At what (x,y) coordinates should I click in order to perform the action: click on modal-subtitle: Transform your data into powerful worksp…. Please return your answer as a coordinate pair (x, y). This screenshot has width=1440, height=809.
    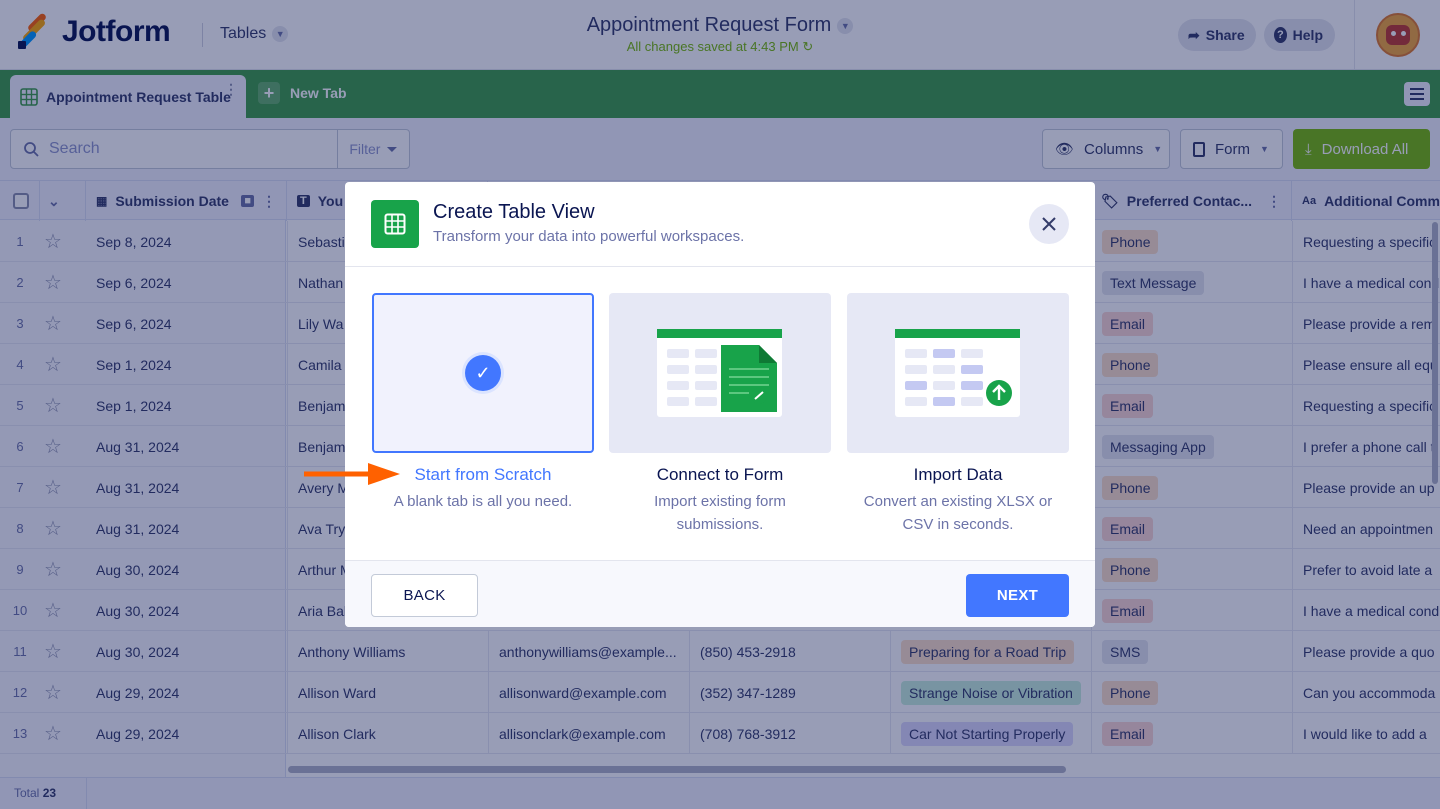
    Looking at the image, I should click on (589, 236).